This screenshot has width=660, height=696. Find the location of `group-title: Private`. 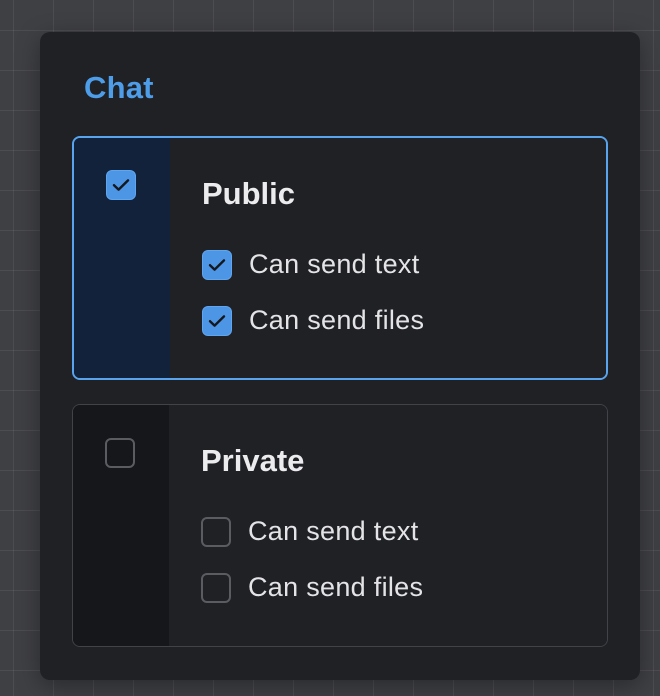

group-title: Private is located at coordinates (253, 460).